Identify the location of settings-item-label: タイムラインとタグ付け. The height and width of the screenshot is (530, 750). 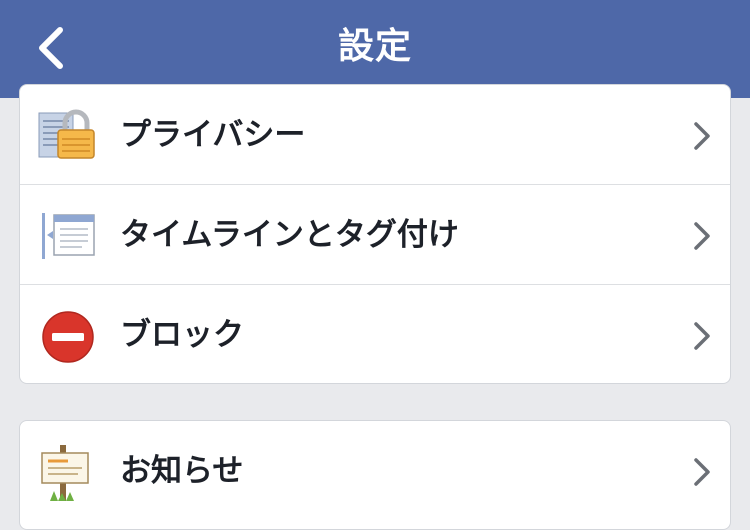
(289, 235).